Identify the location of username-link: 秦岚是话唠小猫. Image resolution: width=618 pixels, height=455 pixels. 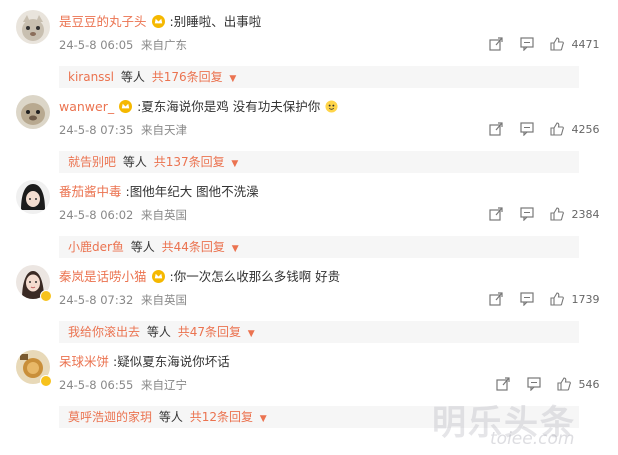
(103, 276).